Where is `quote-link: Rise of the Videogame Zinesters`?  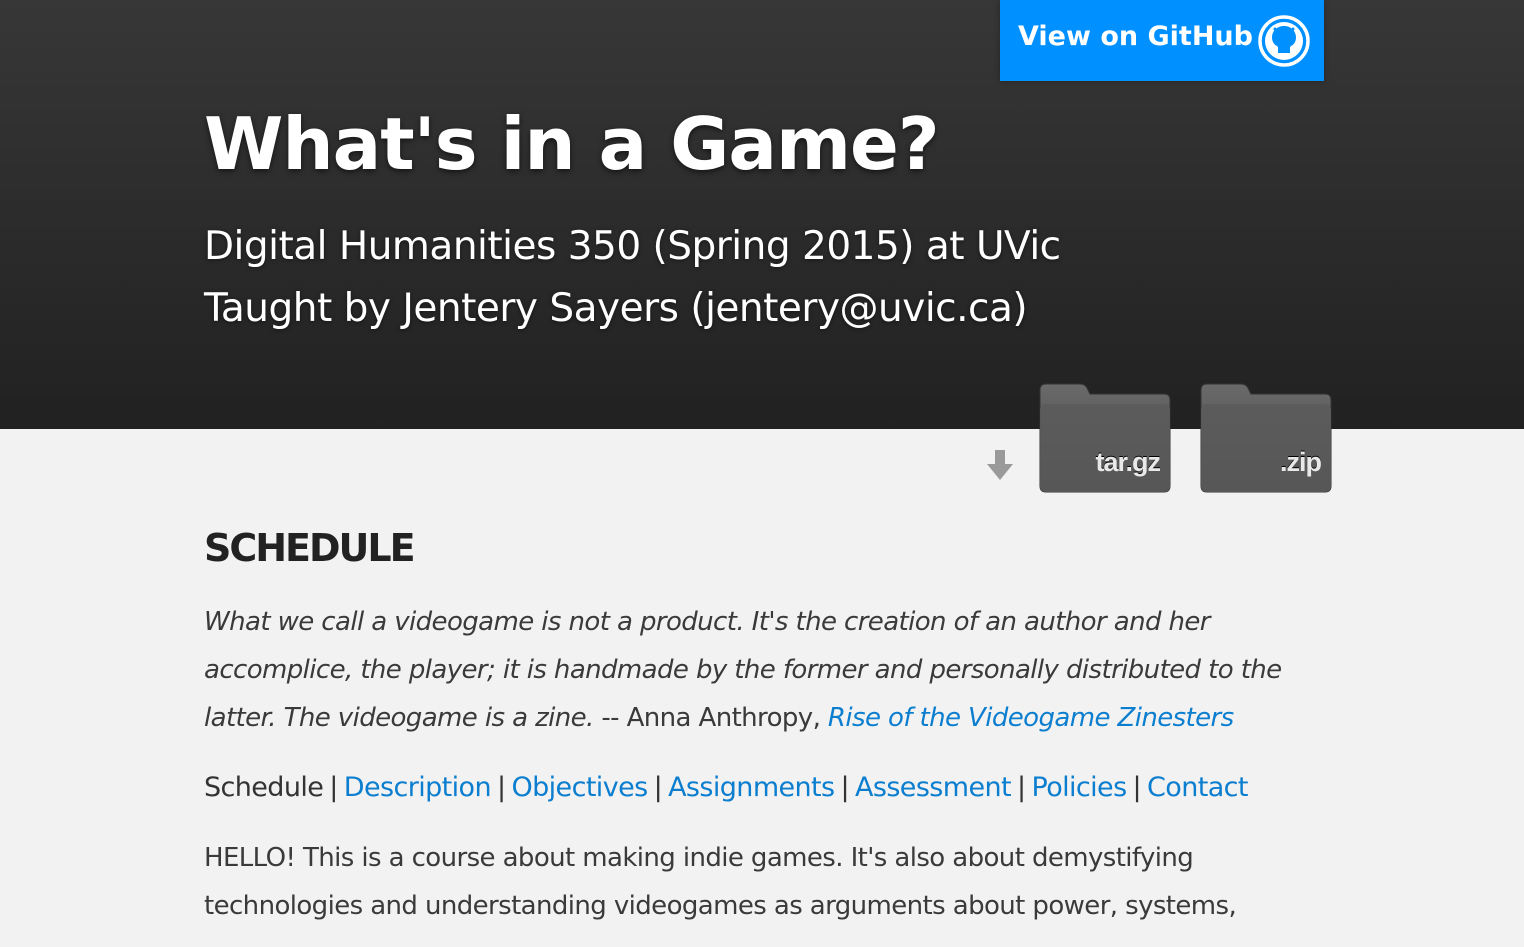
quote-link: Rise of the Videogame Zinesters is located at coordinates (1031, 718).